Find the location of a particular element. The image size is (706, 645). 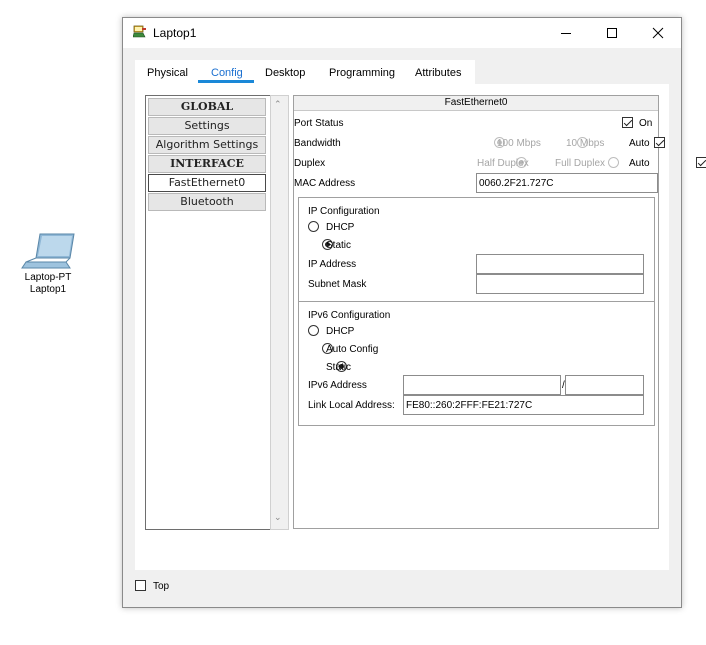

tab-desktop: Desktop is located at coordinates (285, 73).